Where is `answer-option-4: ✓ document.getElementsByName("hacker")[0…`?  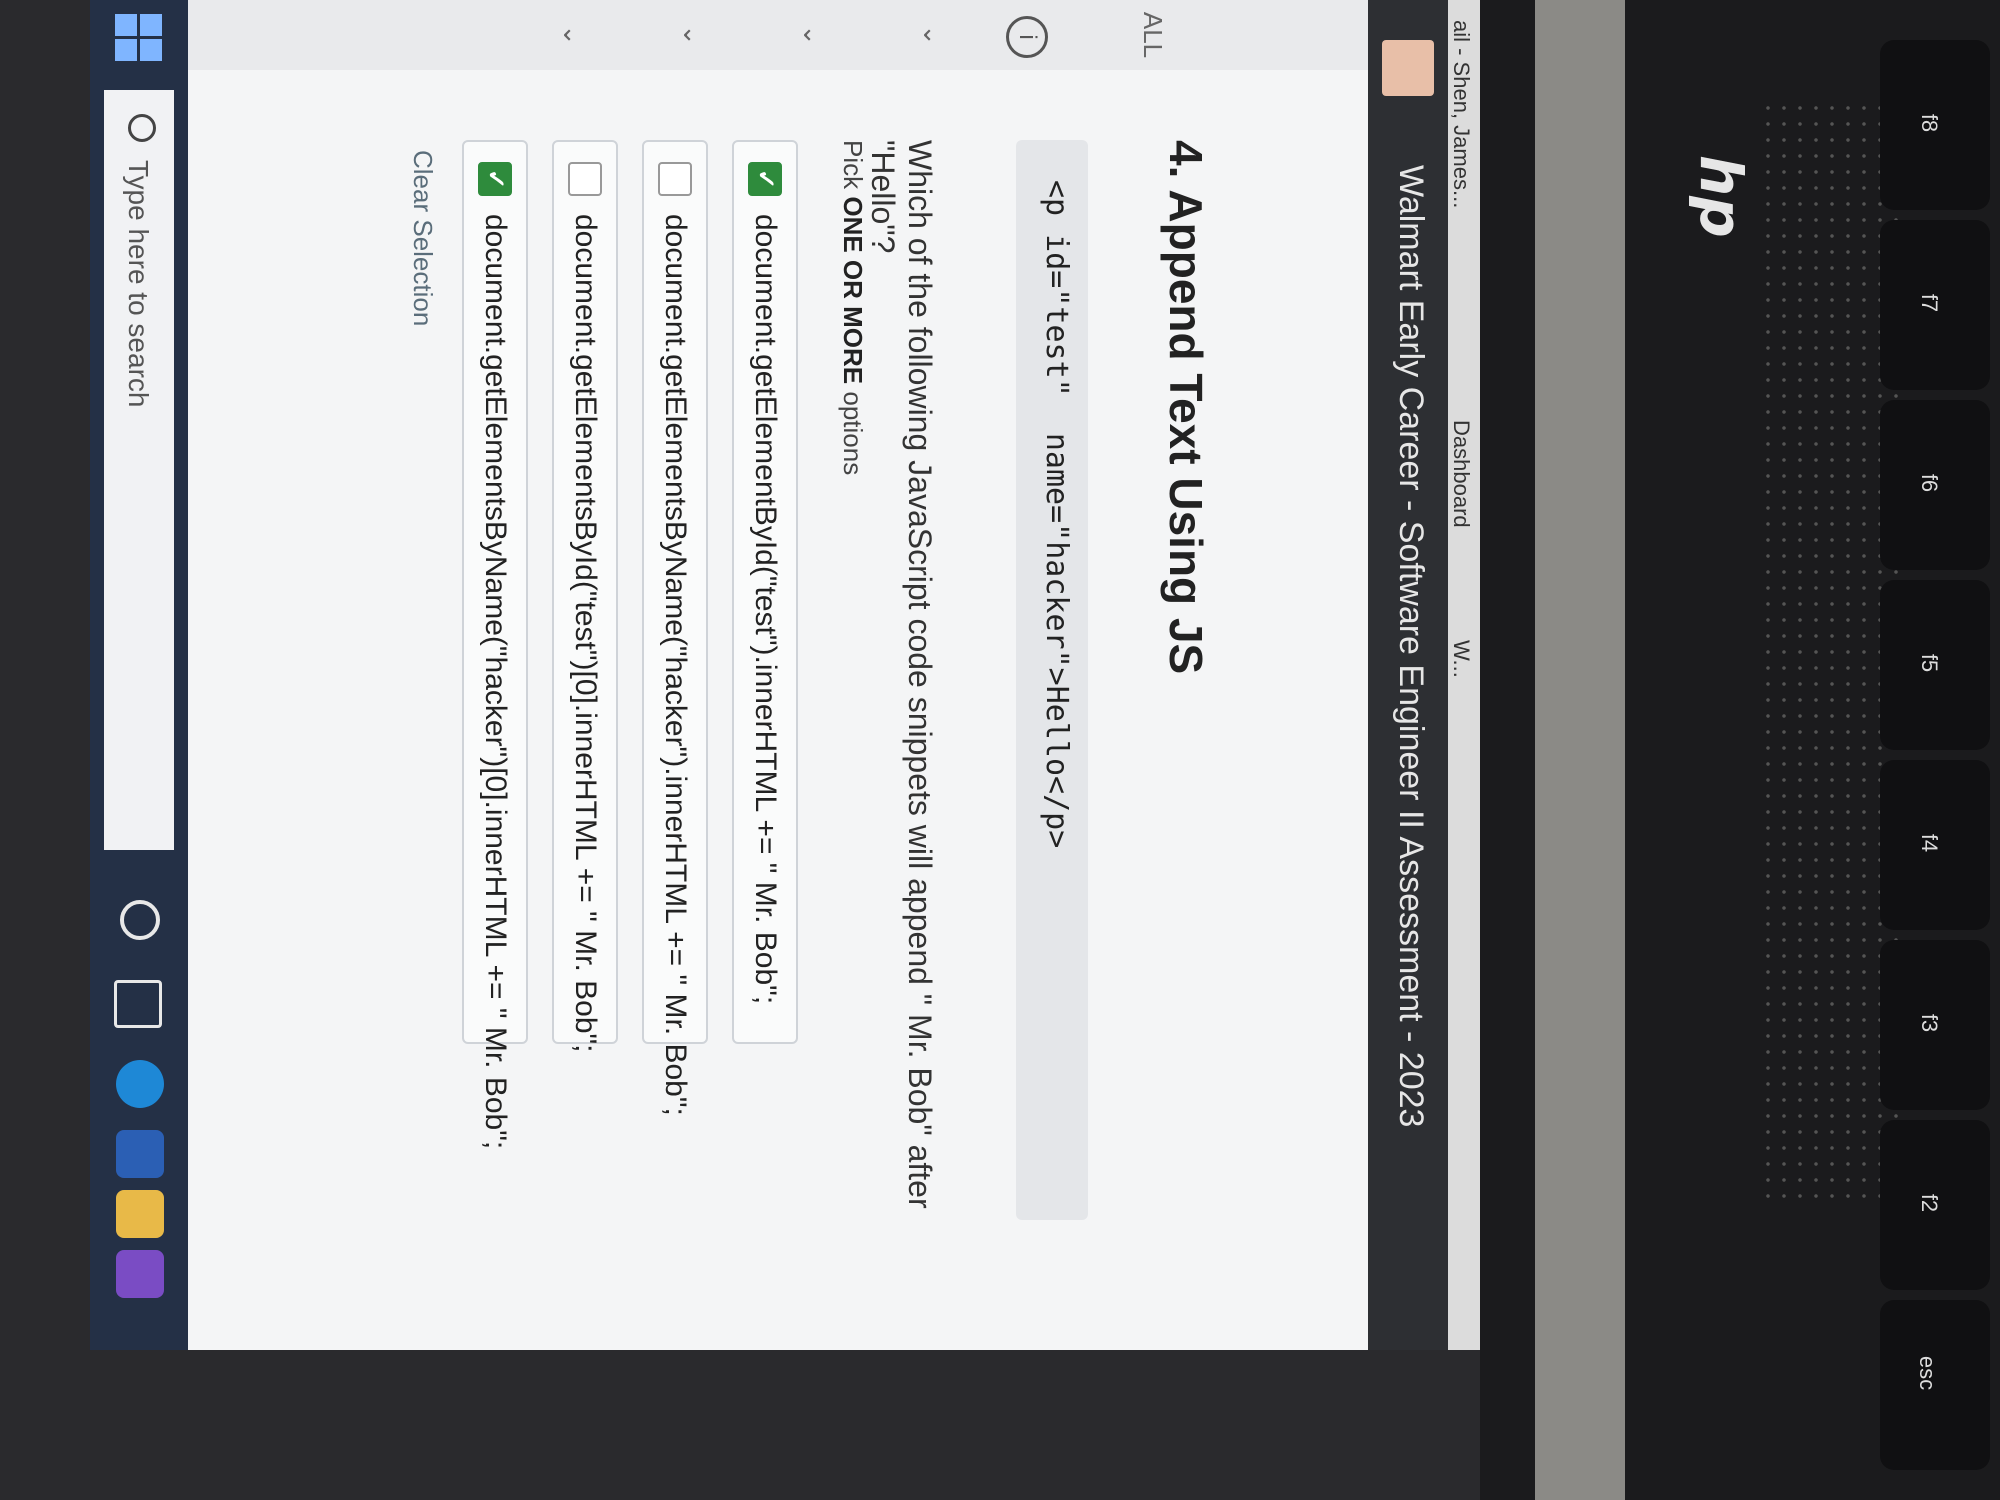 answer-option-4: ✓ document.getElementsByName("hacker")[0… is located at coordinates (495, 644).